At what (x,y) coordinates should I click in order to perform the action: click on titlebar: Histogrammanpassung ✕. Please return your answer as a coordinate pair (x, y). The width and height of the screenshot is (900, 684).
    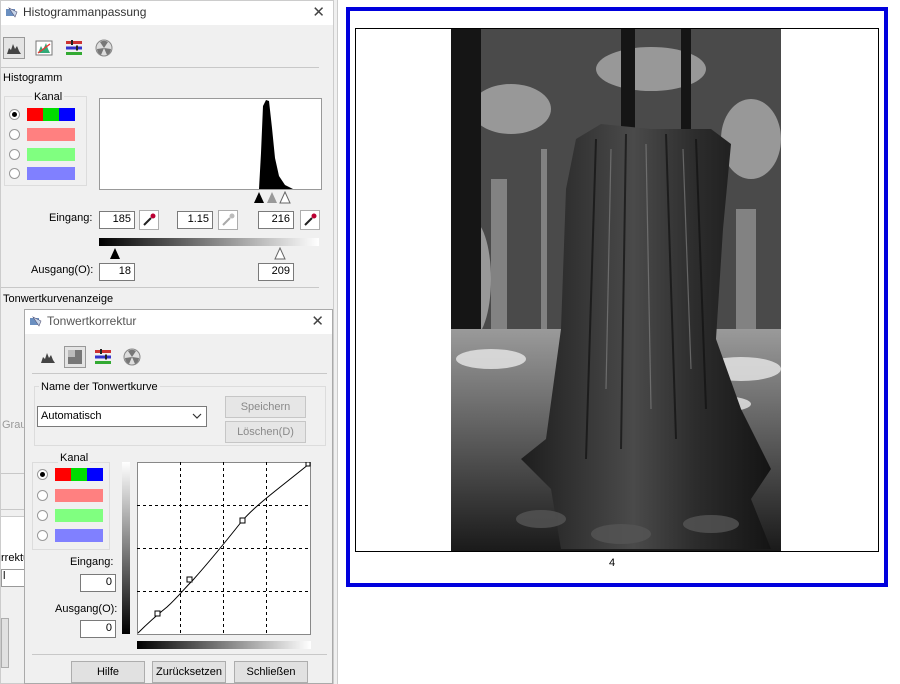
    Looking at the image, I should click on (167, 13).